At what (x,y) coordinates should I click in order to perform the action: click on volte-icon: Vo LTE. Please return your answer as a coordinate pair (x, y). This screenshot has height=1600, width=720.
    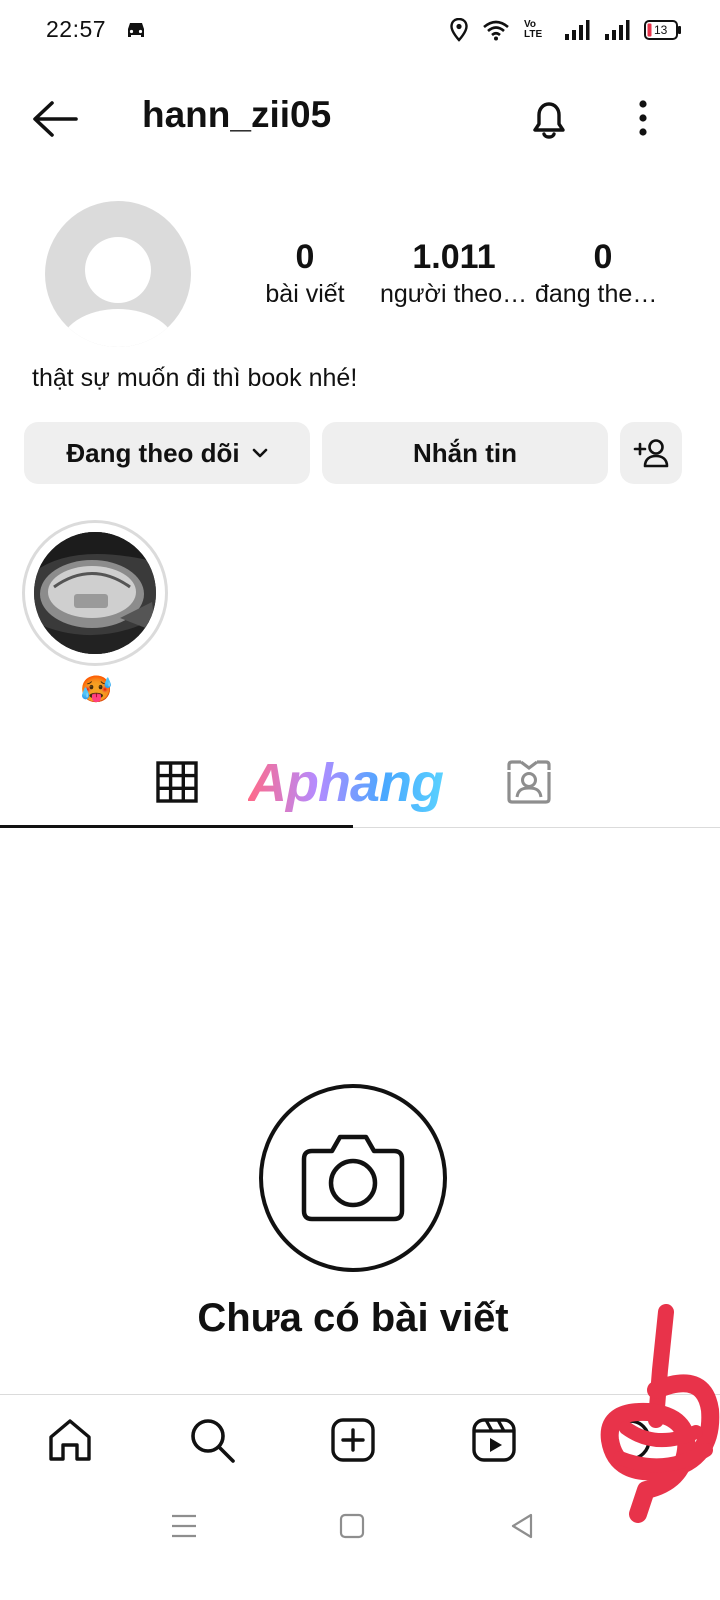
    Looking at the image, I should click on (533, 29).